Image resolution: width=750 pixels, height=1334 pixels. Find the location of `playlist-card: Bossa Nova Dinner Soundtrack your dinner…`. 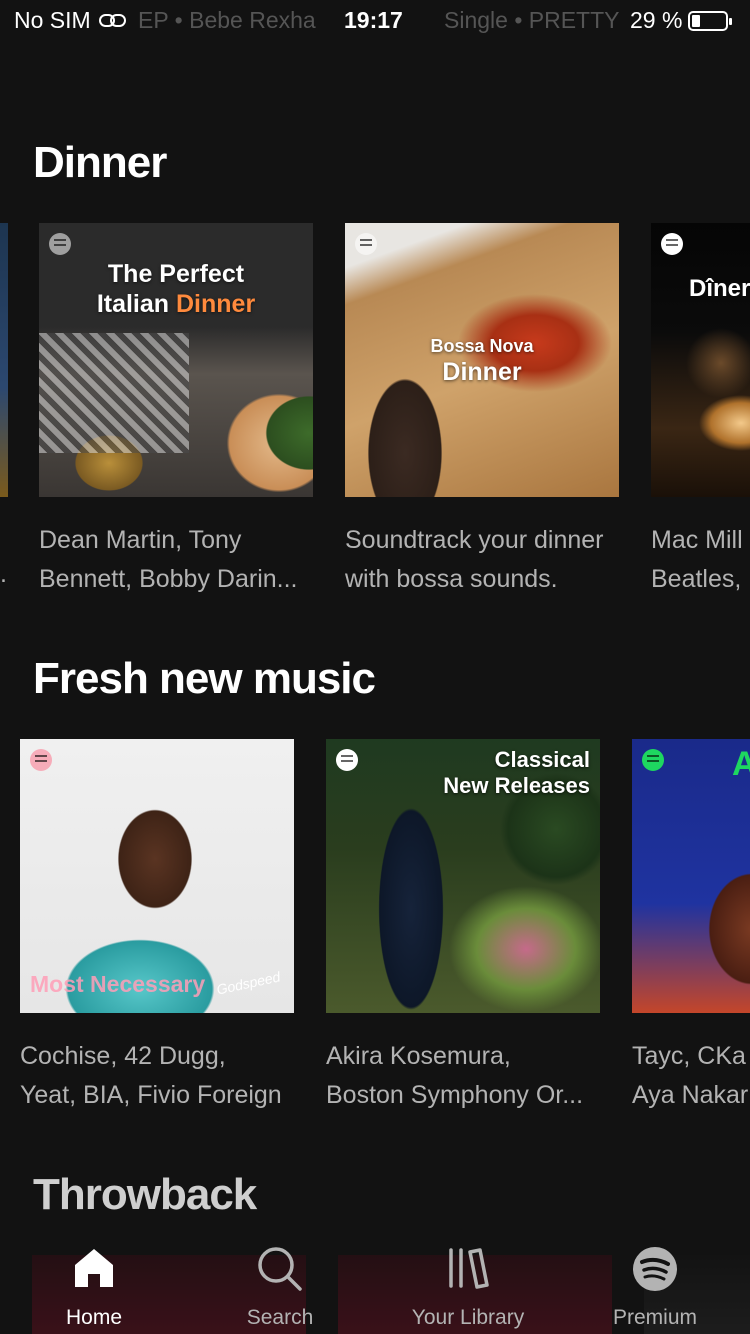

playlist-card: Bossa Nova Dinner Soundtrack your dinner… is located at coordinates (482, 411).